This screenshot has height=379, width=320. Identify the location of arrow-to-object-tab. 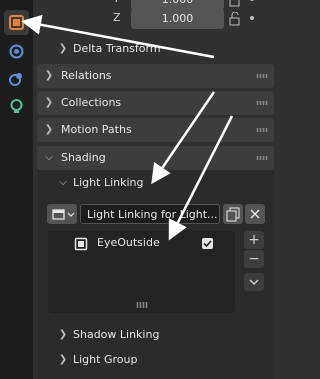
(118, 36).